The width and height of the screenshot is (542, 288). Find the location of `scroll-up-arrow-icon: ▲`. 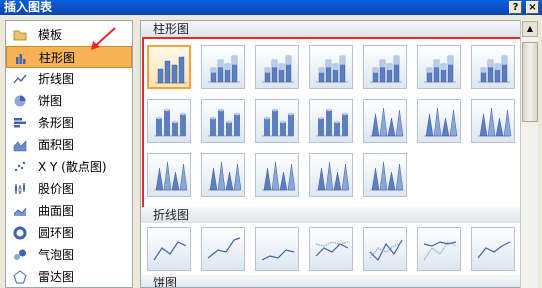

scroll-up-arrow-icon: ▲ is located at coordinates (530, 29).